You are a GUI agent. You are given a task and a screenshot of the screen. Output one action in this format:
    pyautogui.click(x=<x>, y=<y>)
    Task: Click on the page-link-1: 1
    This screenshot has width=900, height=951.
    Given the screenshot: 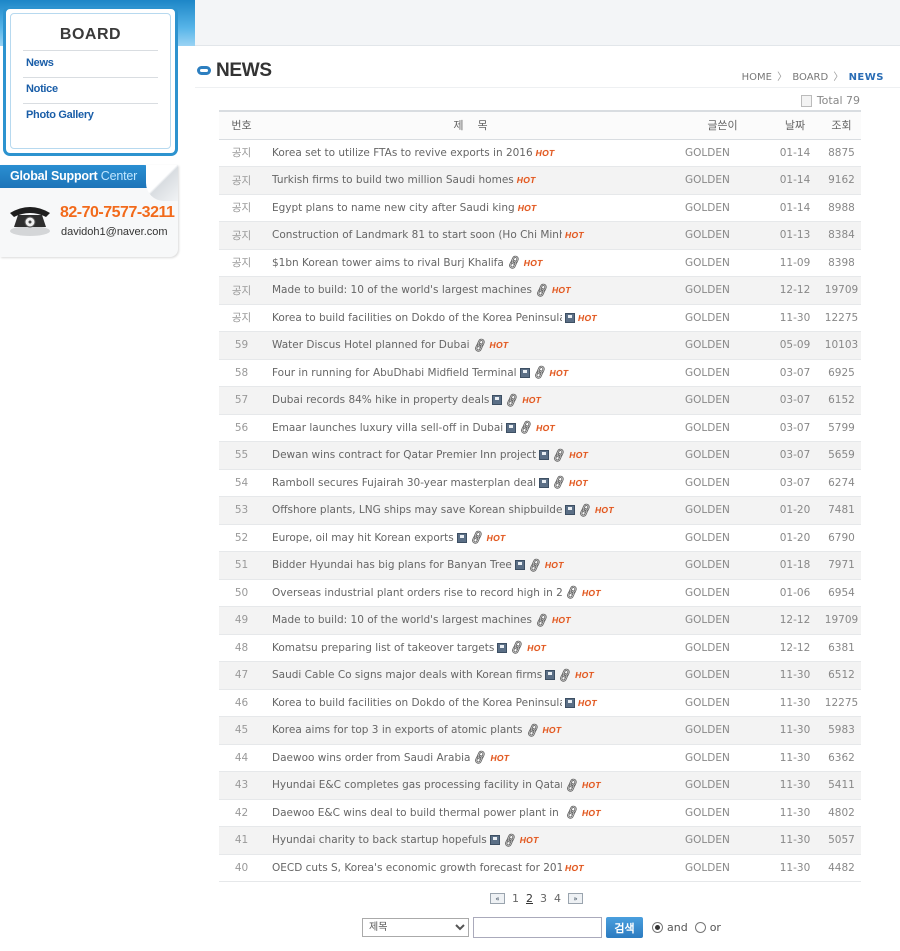 What is the action you would take?
    pyautogui.click(x=515, y=898)
    